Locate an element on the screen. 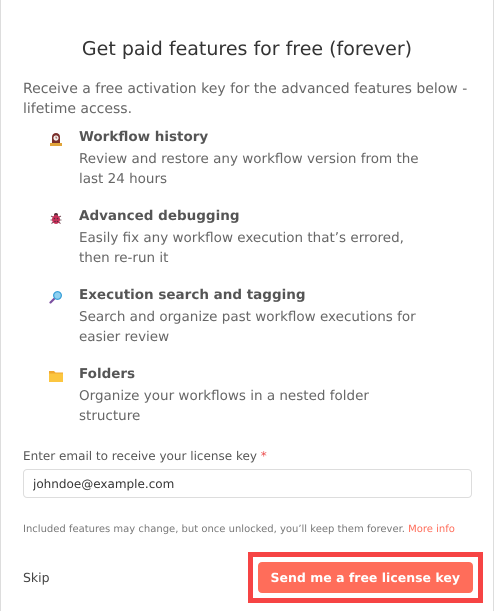  ladybug-icon is located at coordinates (56, 218).